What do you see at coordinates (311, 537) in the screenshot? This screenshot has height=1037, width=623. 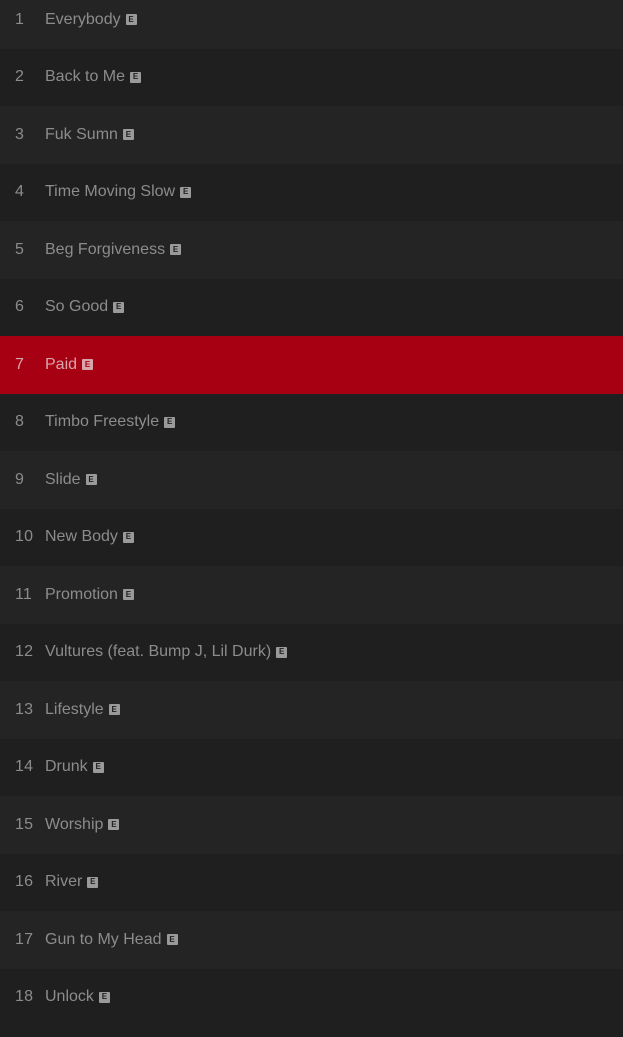 I see `track-row-10: 10 New Body E` at bounding box center [311, 537].